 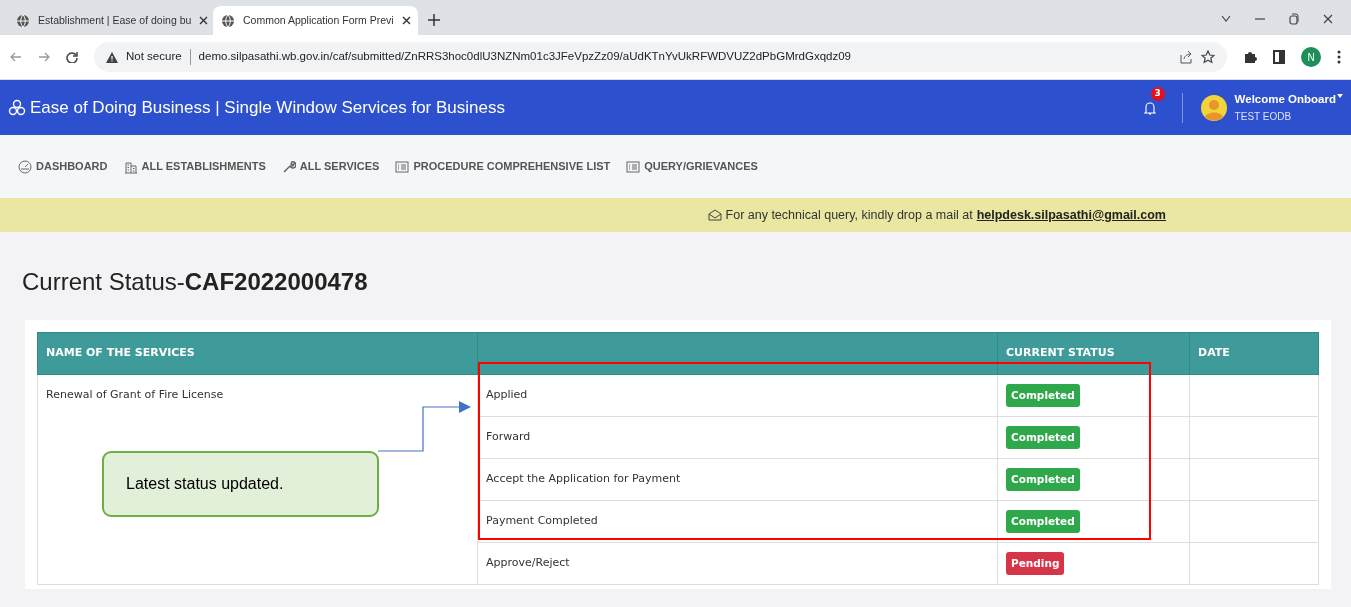 I want to click on notification-badge: 3, so click(x=1157, y=93).